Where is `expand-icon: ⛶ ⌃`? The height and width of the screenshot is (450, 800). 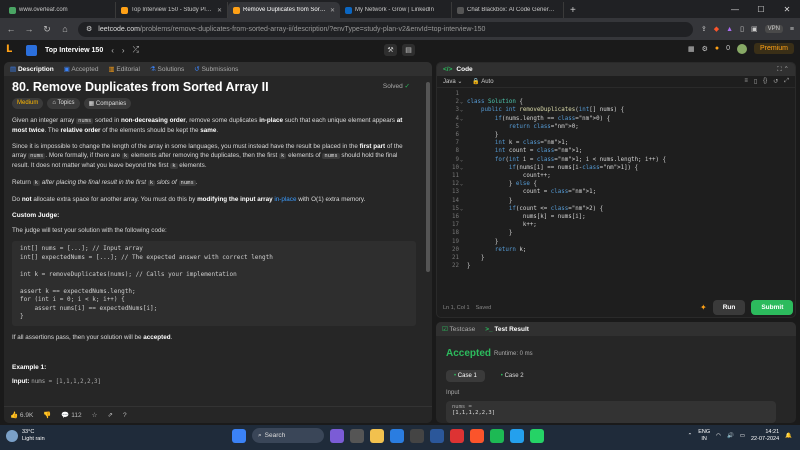
expand-icon: ⛶ ⌃ is located at coordinates (783, 69).